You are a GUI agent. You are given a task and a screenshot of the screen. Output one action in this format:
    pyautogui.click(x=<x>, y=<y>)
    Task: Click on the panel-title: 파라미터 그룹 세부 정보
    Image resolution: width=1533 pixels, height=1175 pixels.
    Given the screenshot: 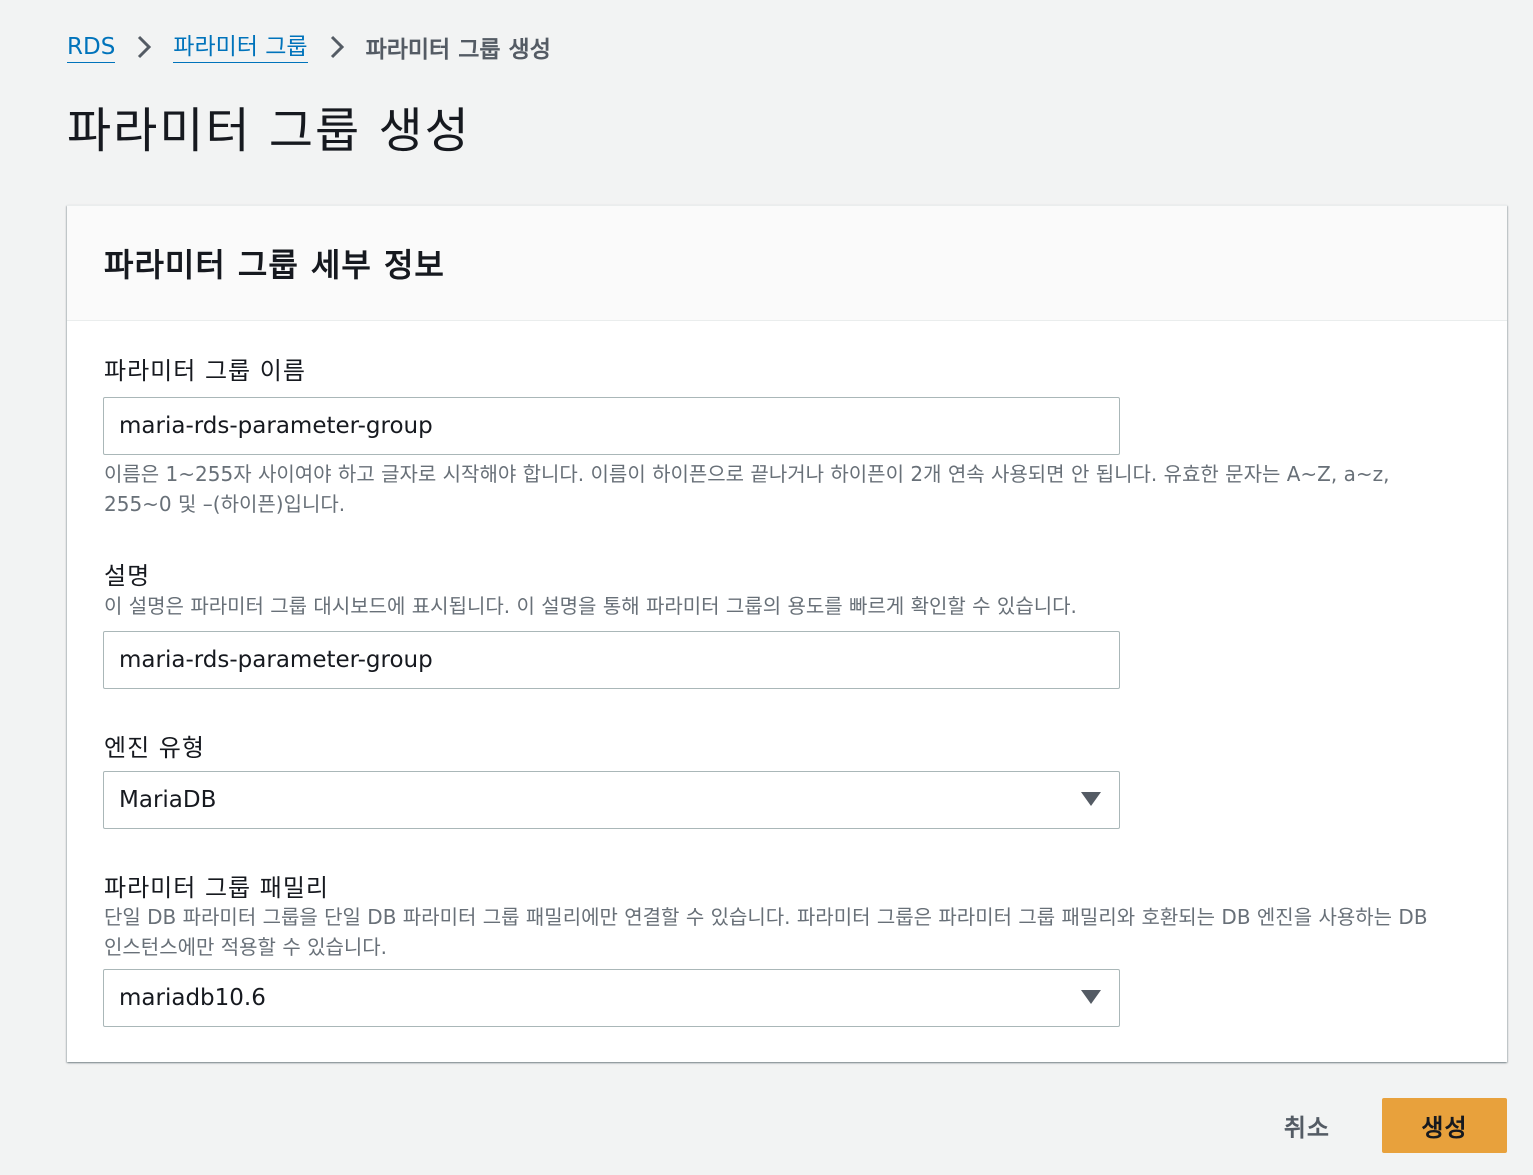 What is the action you would take?
    pyautogui.click(x=274, y=265)
    